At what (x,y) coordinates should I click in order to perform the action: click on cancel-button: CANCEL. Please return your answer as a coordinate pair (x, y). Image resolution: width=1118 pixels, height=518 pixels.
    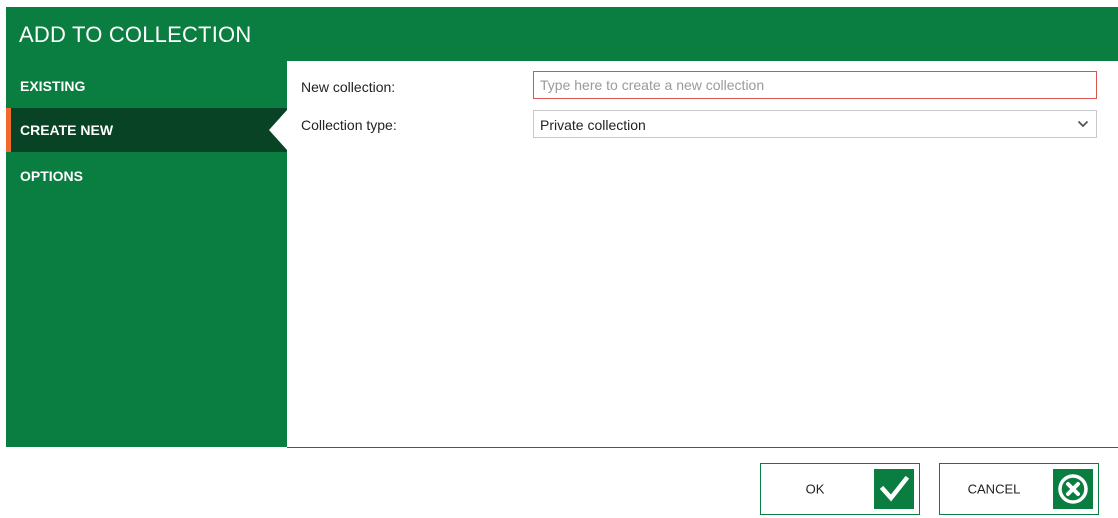
    Looking at the image, I should click on (1019, 489).